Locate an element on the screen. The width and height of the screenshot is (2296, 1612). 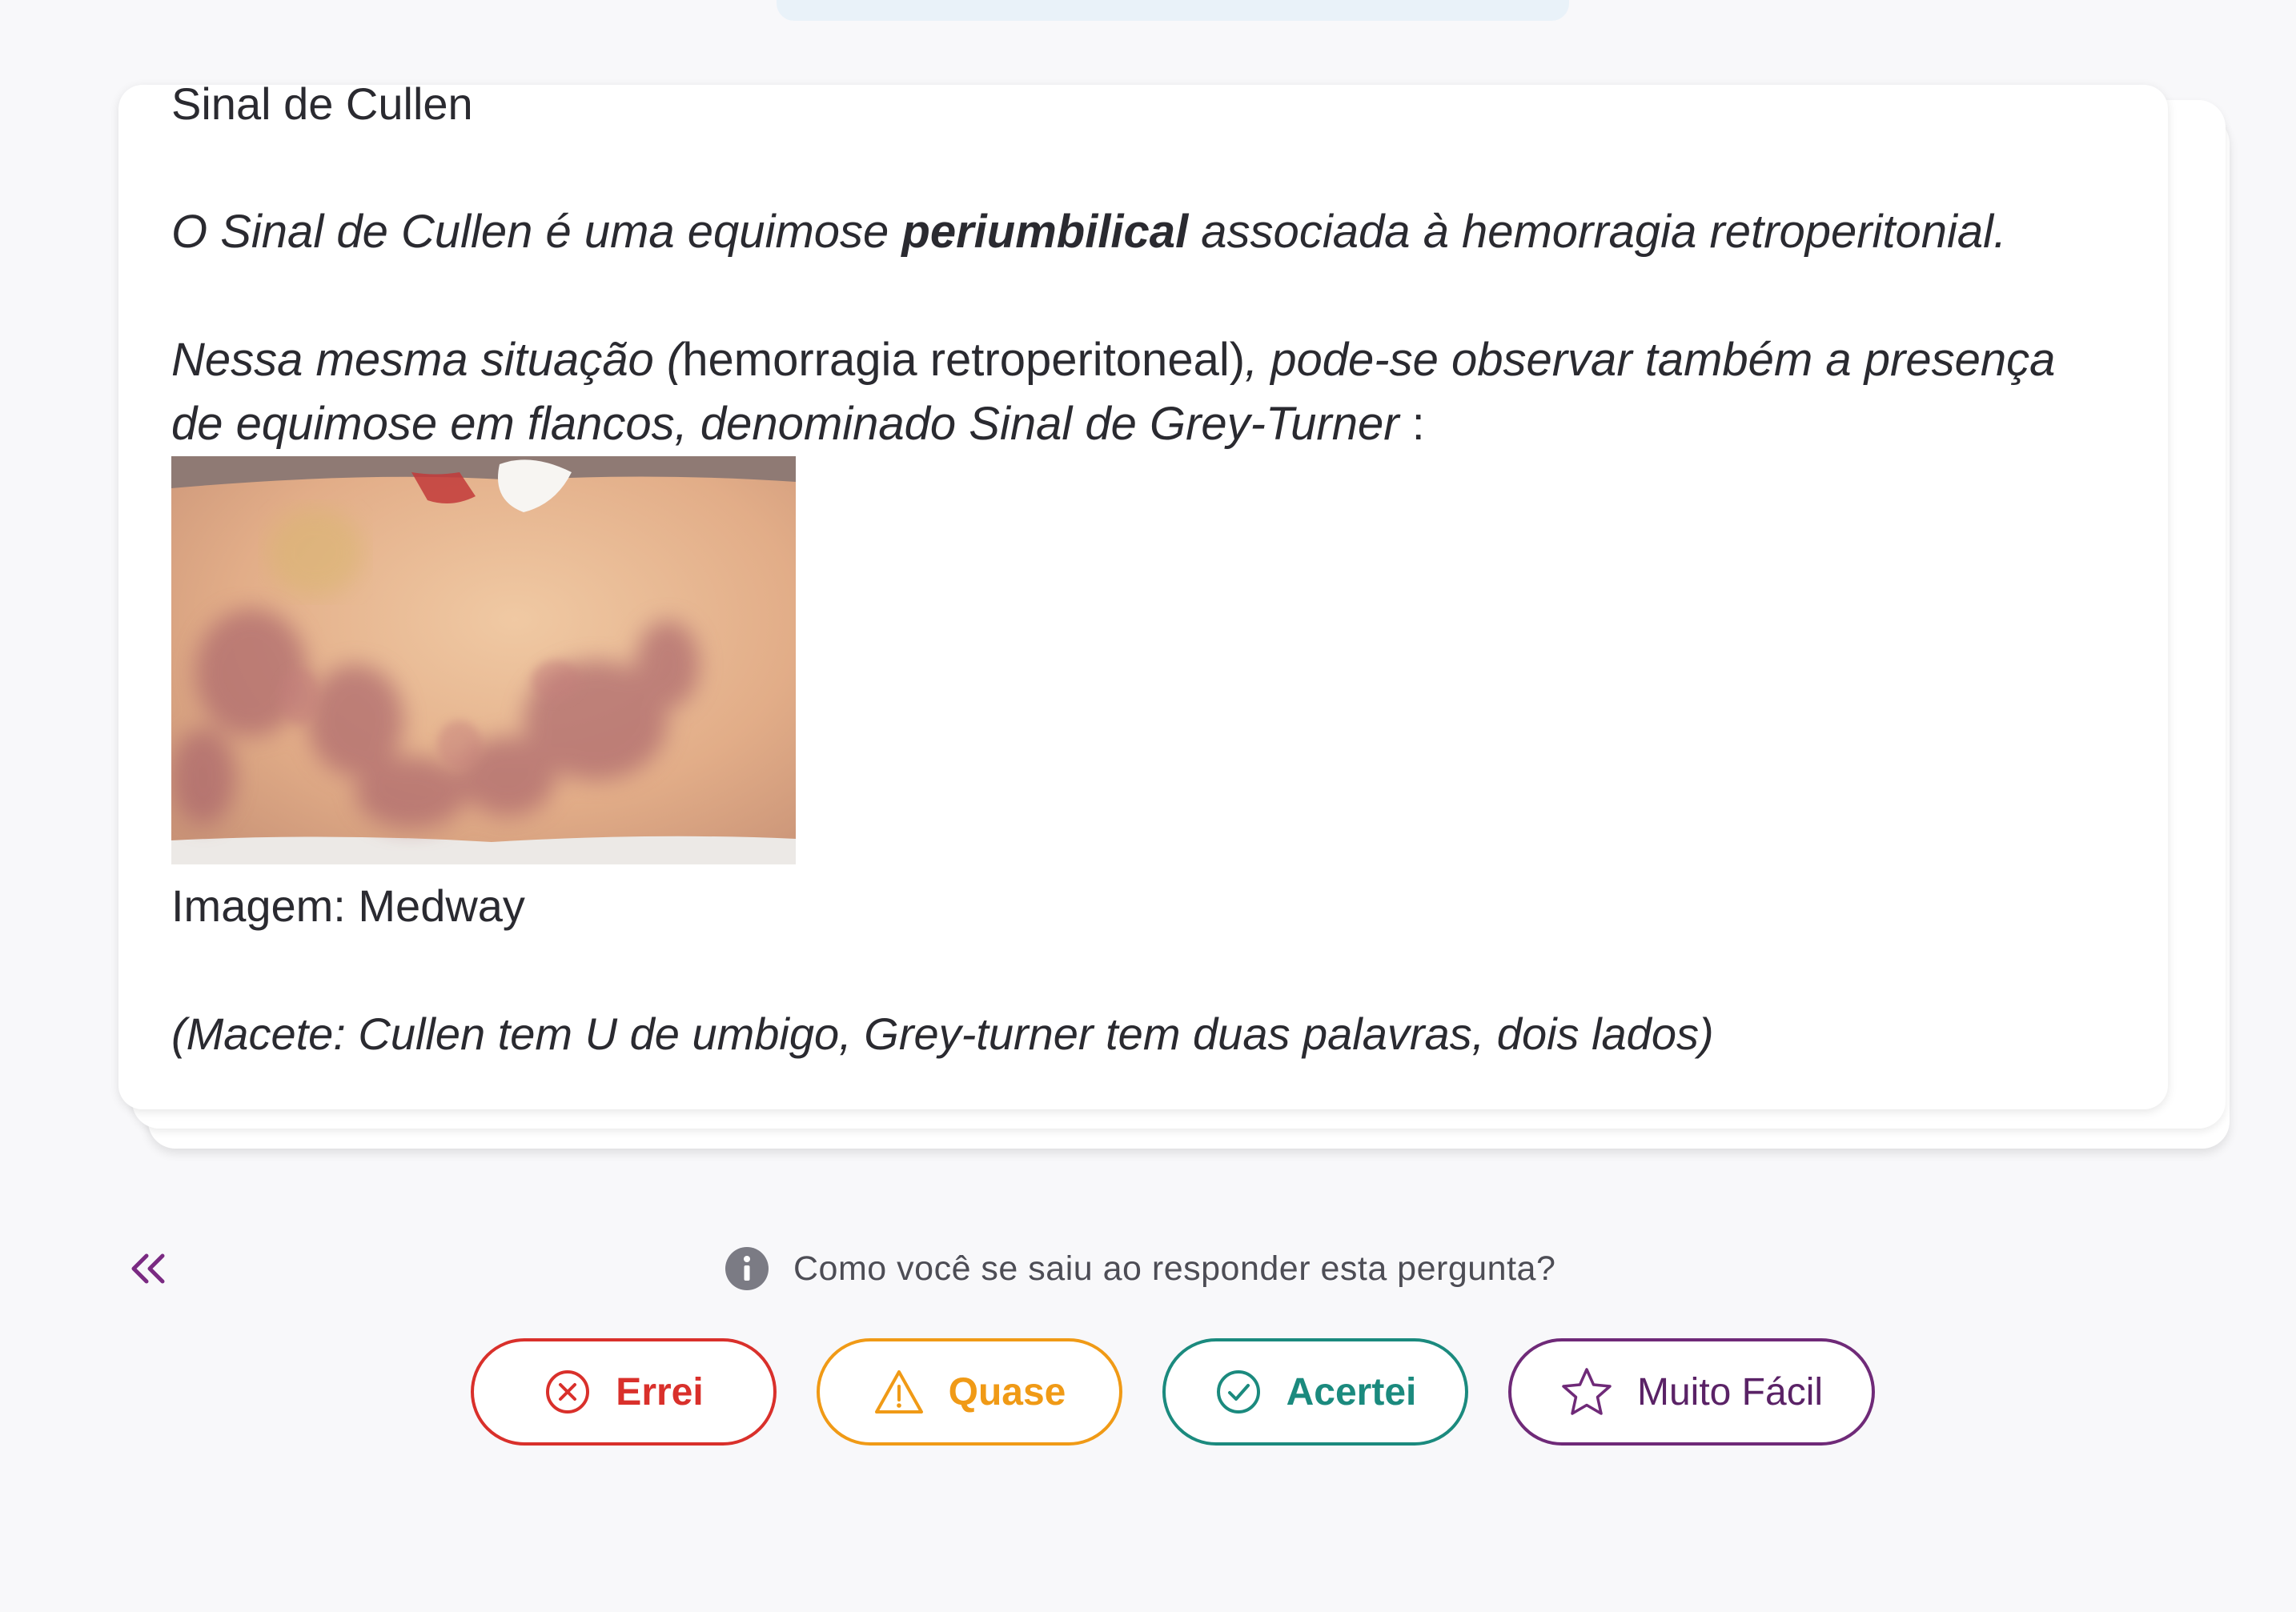
paragraph-text: associada à hemorragia retroperitonial. is located at coordinates (1597, 232).